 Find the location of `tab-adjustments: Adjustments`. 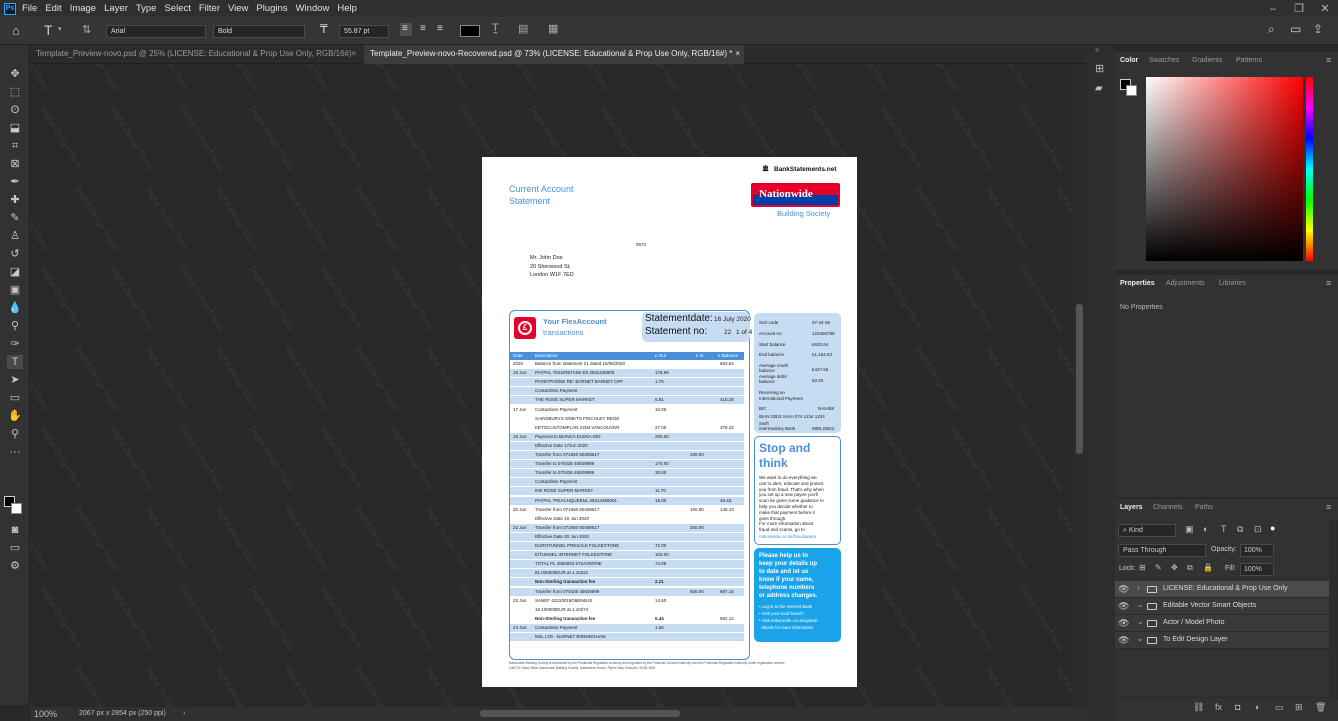

tab-adjustments: Adjustments is located at coordinates (1185, 284).